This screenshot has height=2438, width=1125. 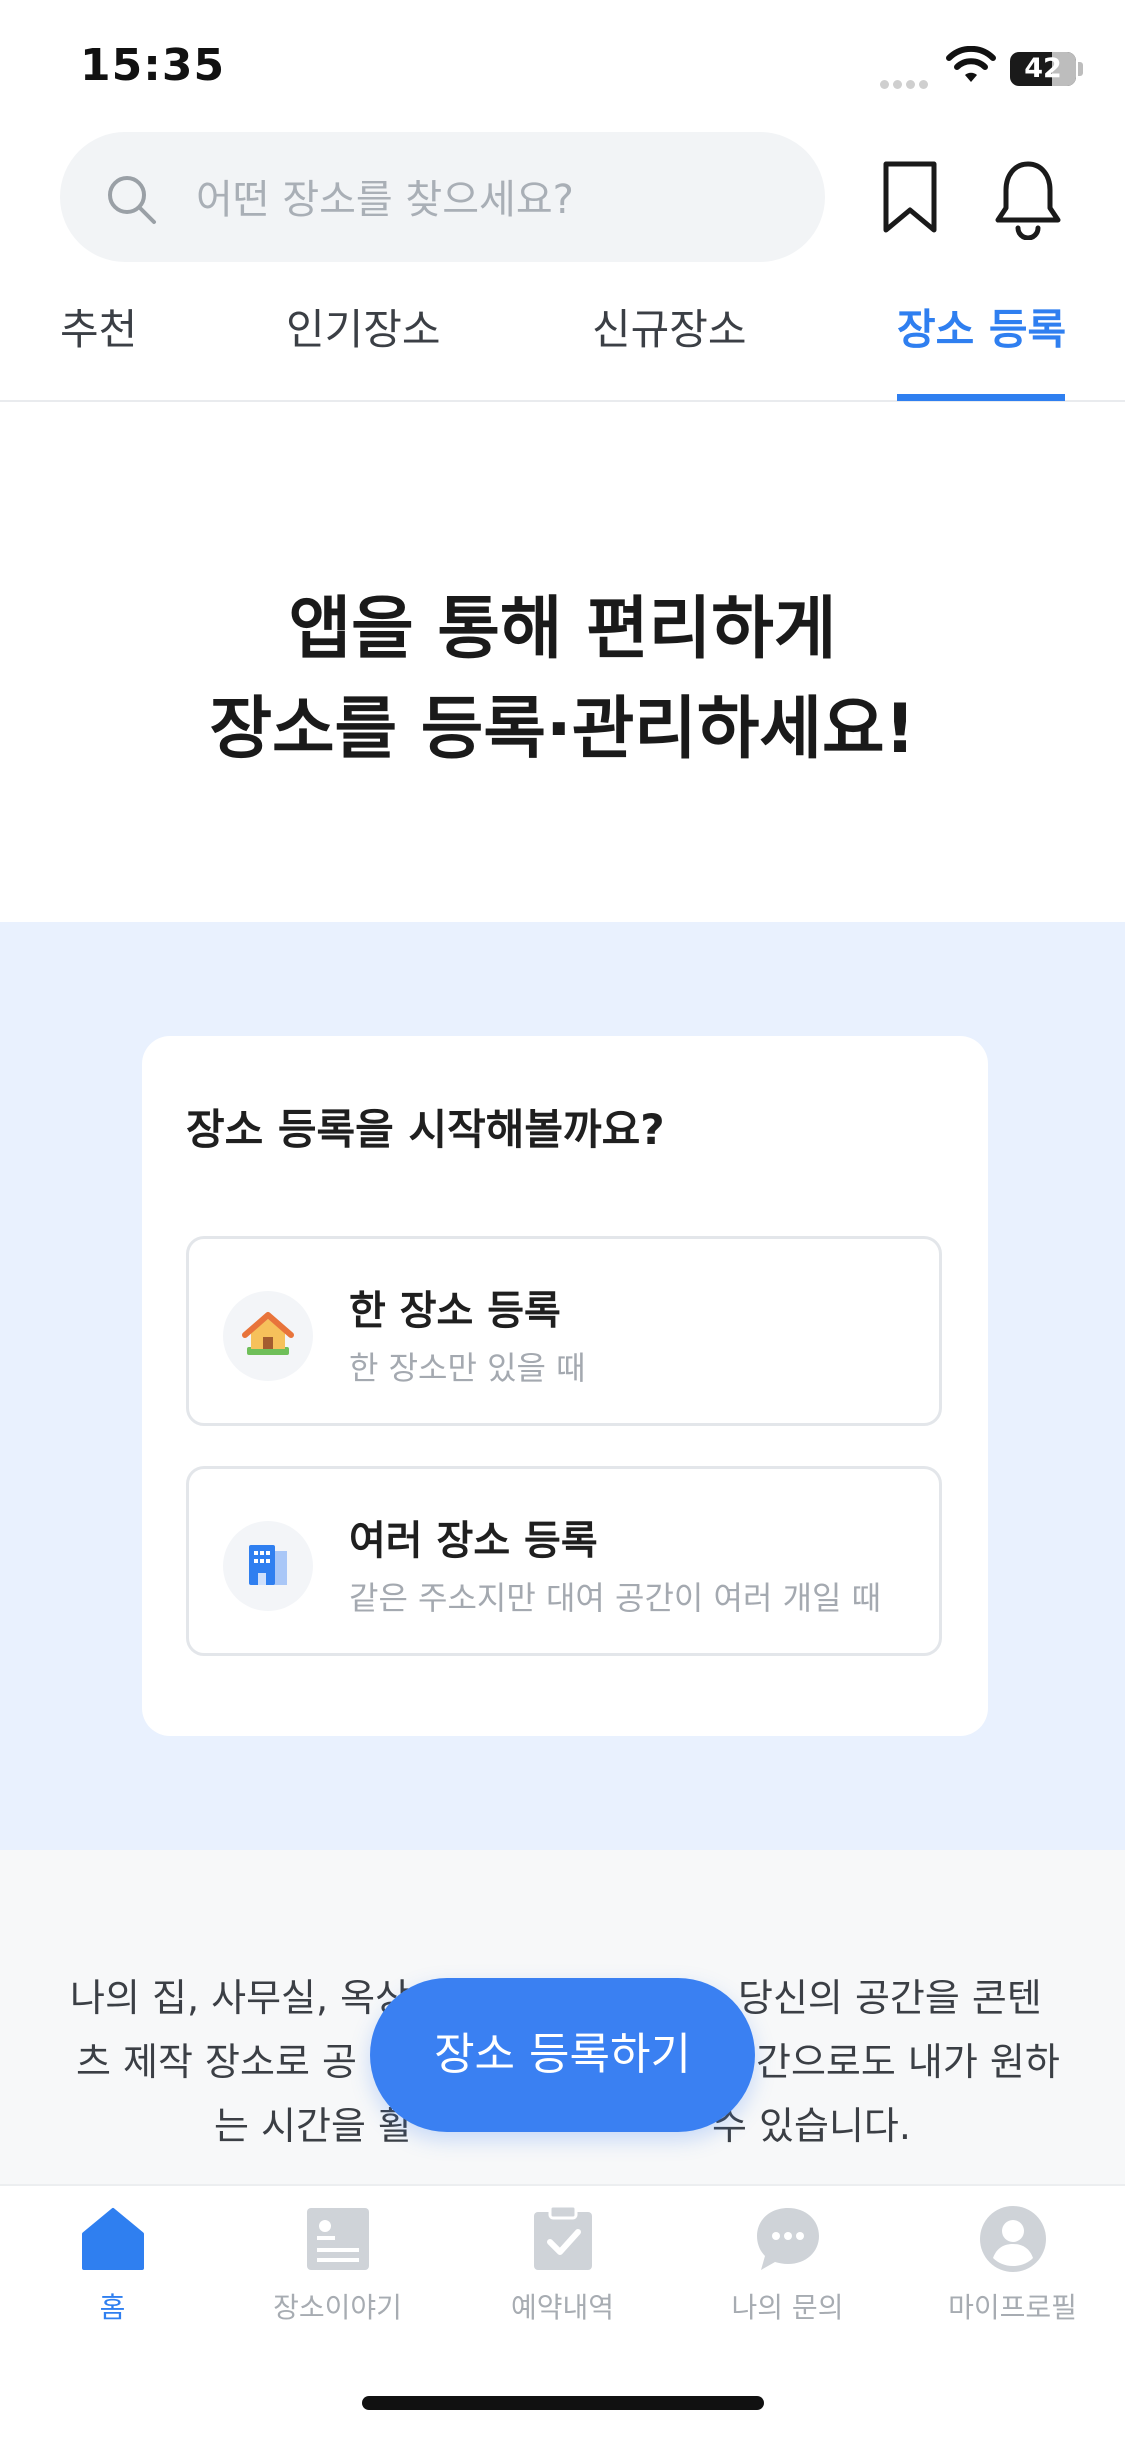 I want to click on nav-label: 마이프로필, so click(x=1012, y=2307).